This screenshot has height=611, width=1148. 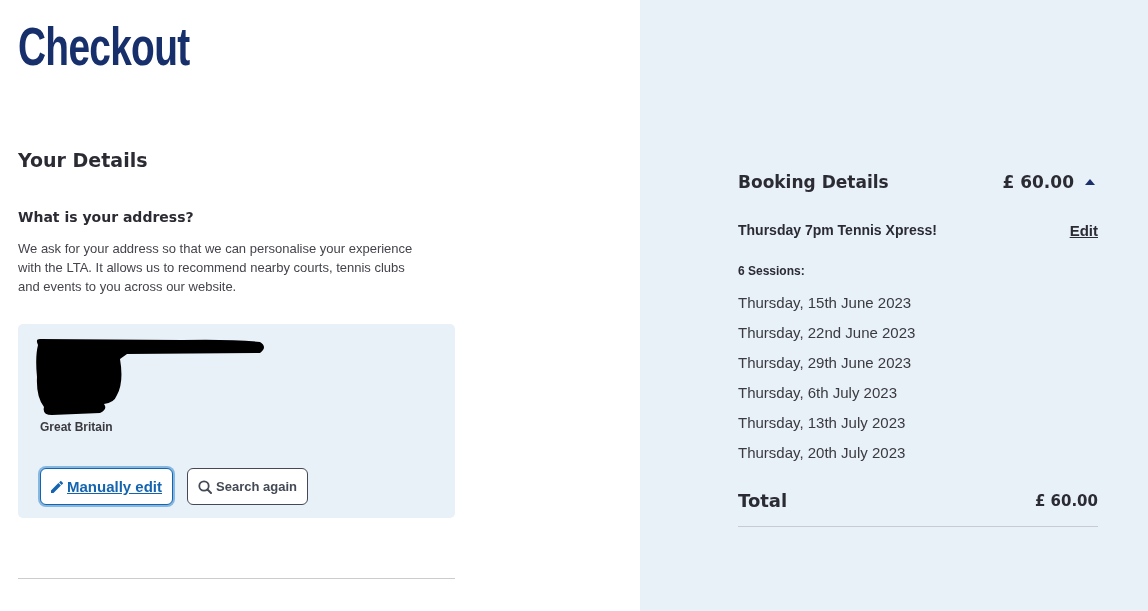 What do you see at coordinates (822, 453) in the screenshot?
I see `session-date: Thursday, 20th July 2023` at bounding box center [822, 453].